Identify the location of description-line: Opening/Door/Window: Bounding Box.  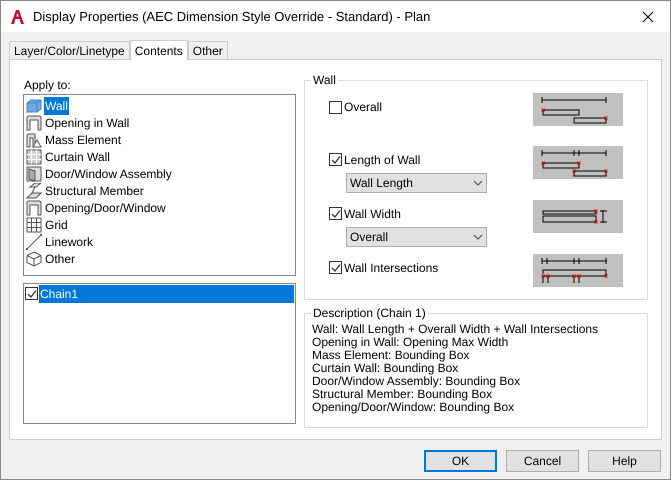
(414, 407).